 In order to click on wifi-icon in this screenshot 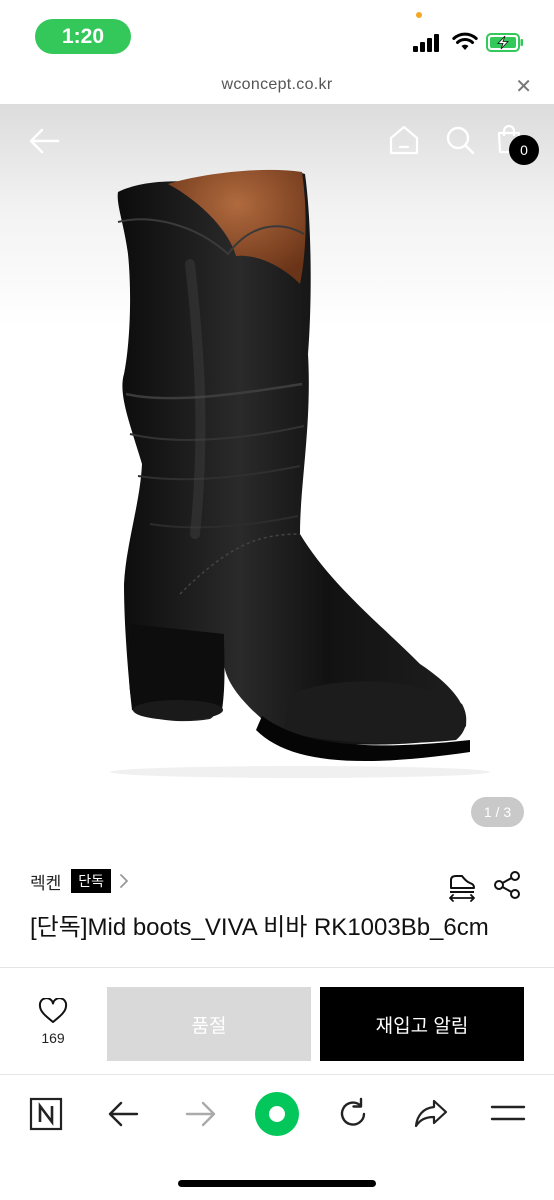, I will do `click(465, 41)`.